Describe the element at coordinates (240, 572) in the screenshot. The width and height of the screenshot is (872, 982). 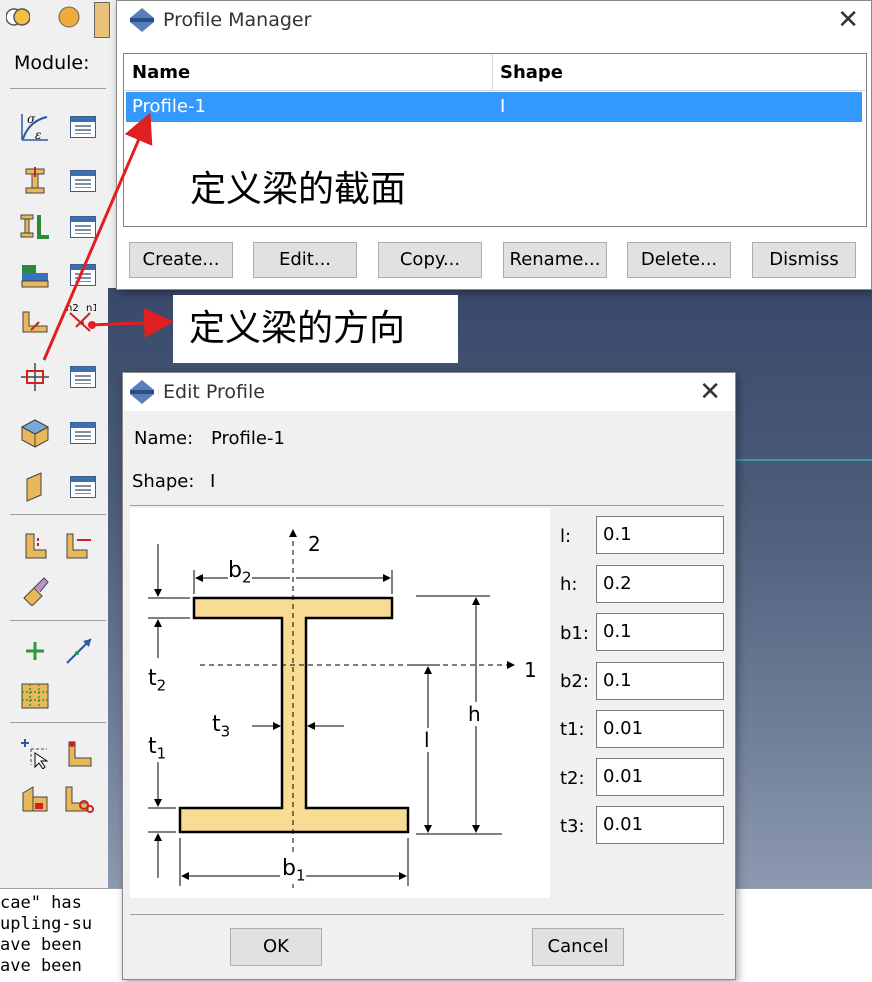
I see `b2-label: b2` at that location.